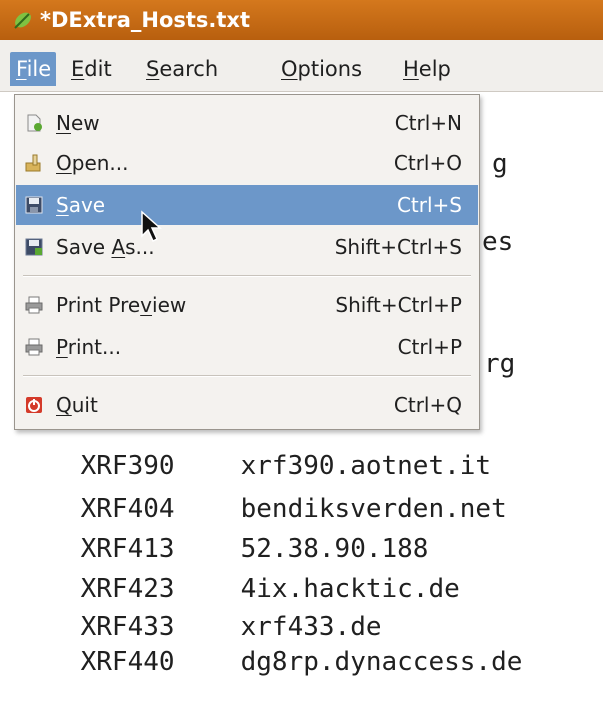 This screenshot has width=603, height=722. What do you see at coordinates (153, 69) in the screenshot?
I see `menu-search-key: S` at bounding box center [153, 69].